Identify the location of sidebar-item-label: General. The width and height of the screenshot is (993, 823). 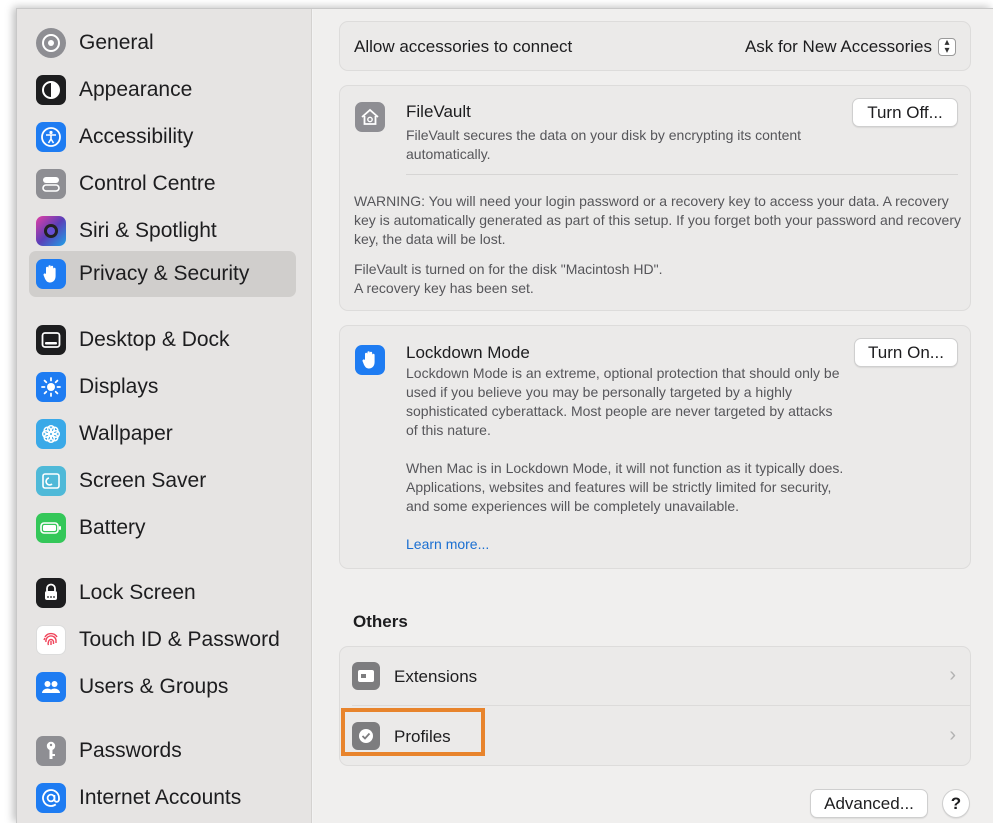
(116, 42).